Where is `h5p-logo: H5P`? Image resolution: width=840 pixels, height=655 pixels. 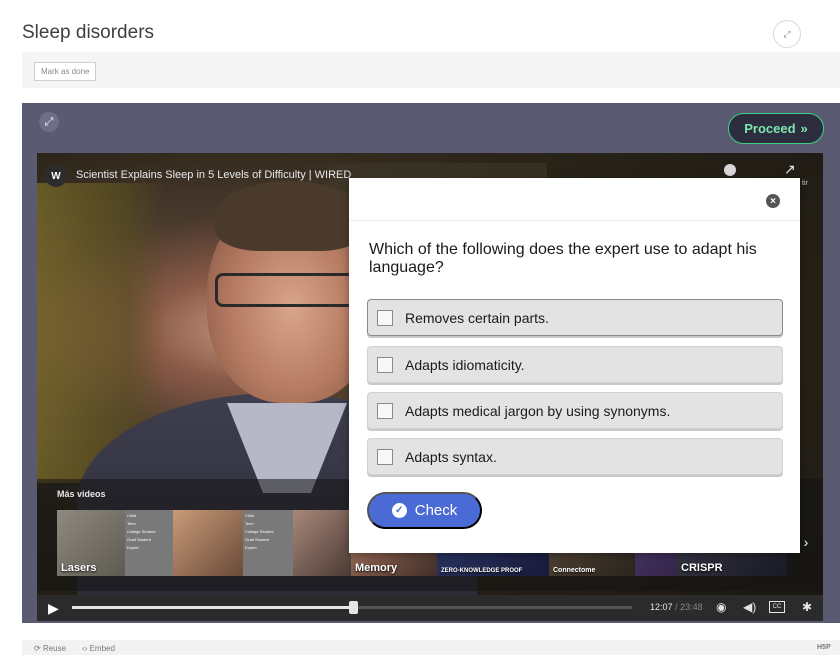 h5p-logo: H5P is located at coordinates (824, 647).